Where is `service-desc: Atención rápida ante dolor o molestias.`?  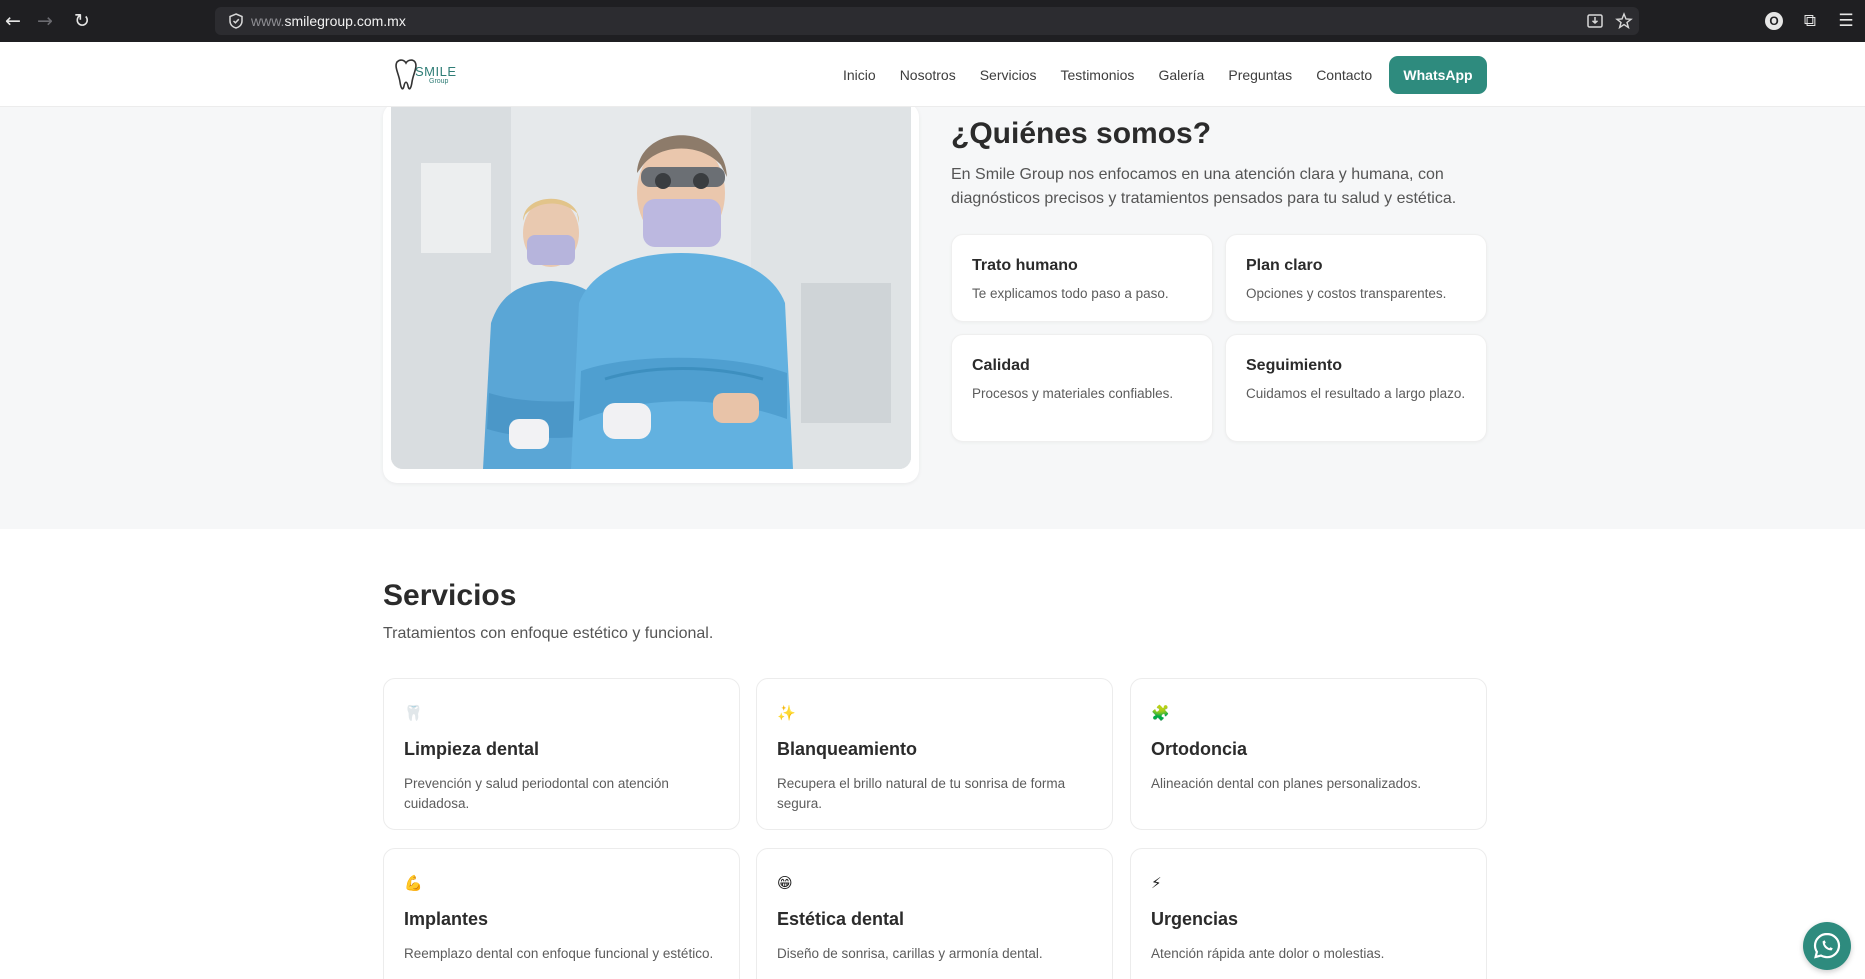
service-desc: Atención rápida ante dolor o molestias. is located at coordinates (1268, 953).